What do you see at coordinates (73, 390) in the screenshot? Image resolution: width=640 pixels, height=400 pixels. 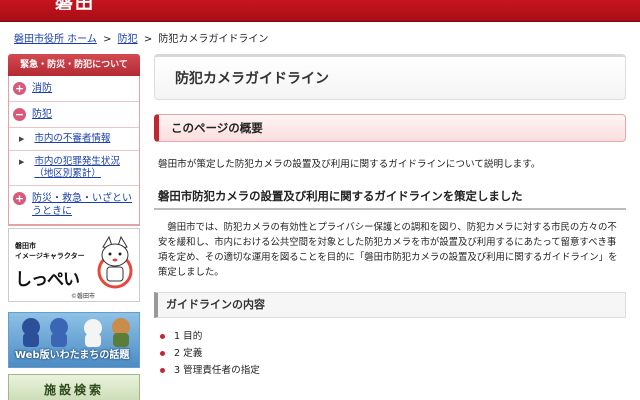 I see `facility-search-label: 施設検索` at bounding box center [73, 390].